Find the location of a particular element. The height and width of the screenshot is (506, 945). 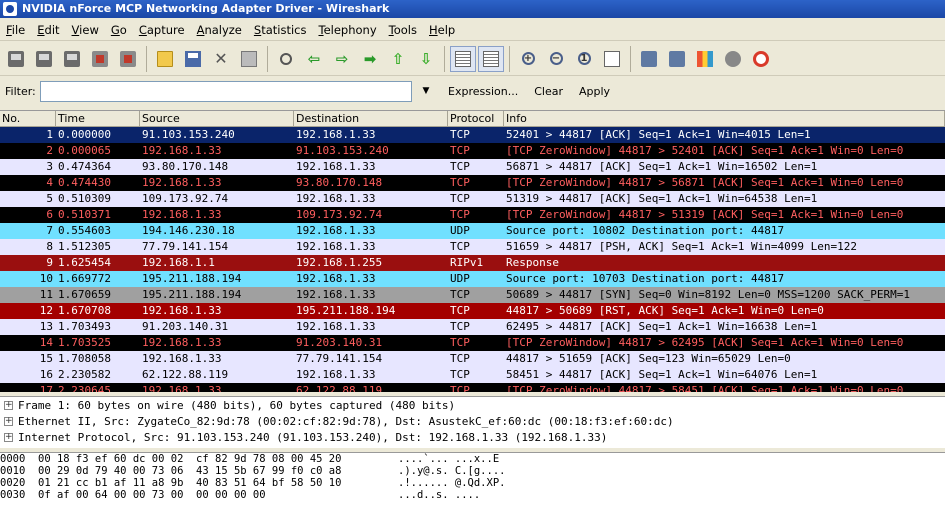

go-back-button: ⇦ is located at coordinates (314, 59).